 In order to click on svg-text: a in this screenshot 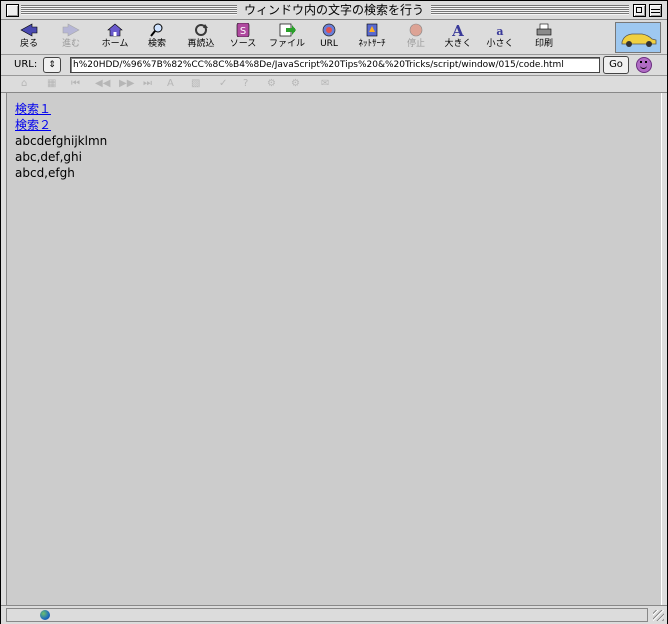, I will do `click(499, 31)`.